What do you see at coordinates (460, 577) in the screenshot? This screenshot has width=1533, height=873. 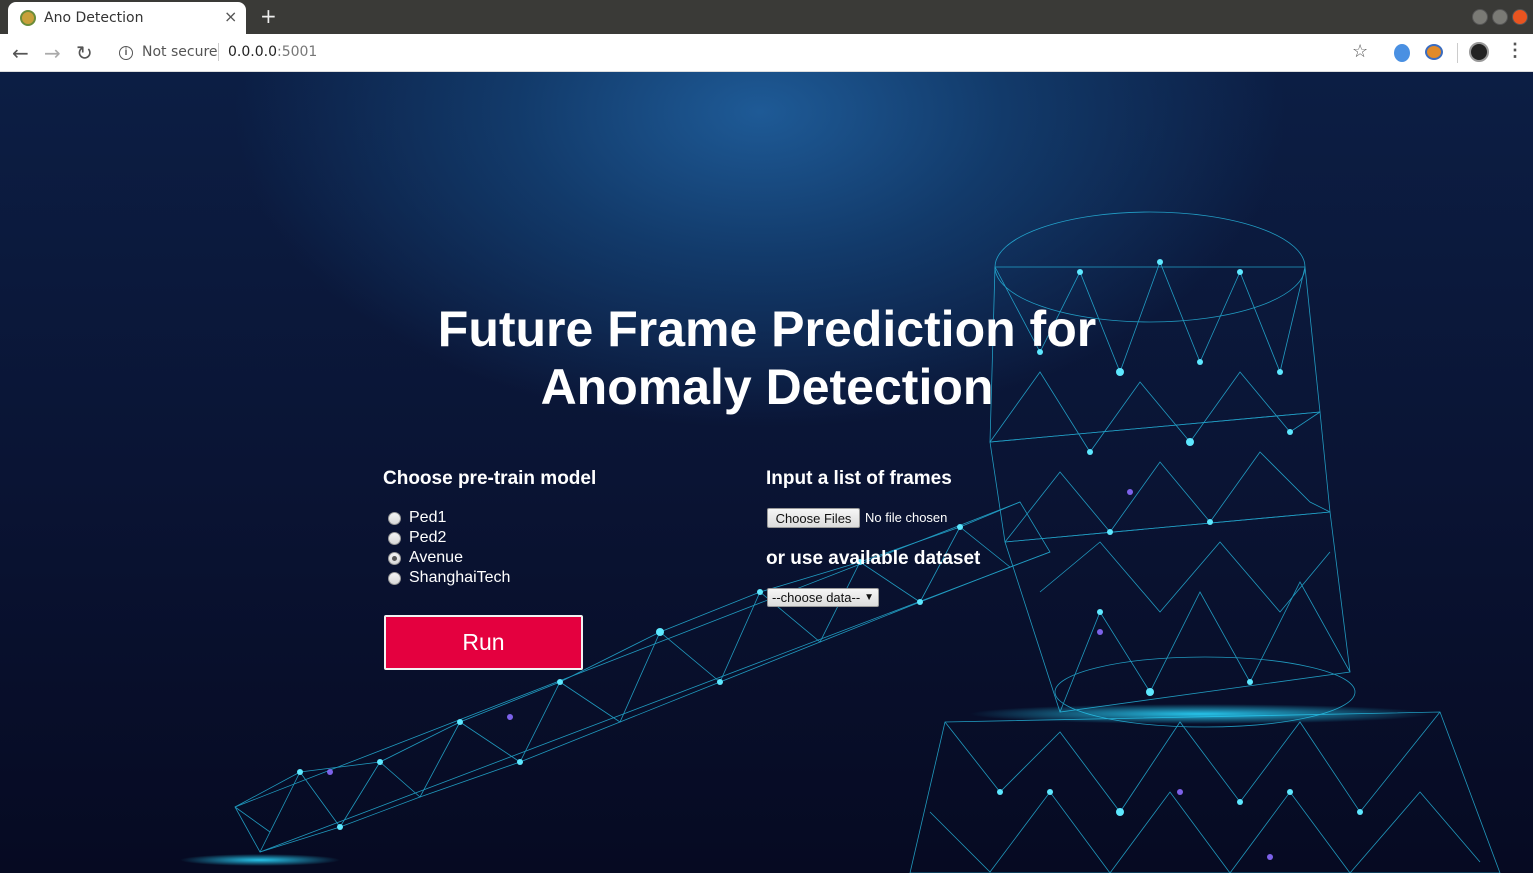 I see `radio-label: ShanghaiTech` at bounding box center [460, 577].